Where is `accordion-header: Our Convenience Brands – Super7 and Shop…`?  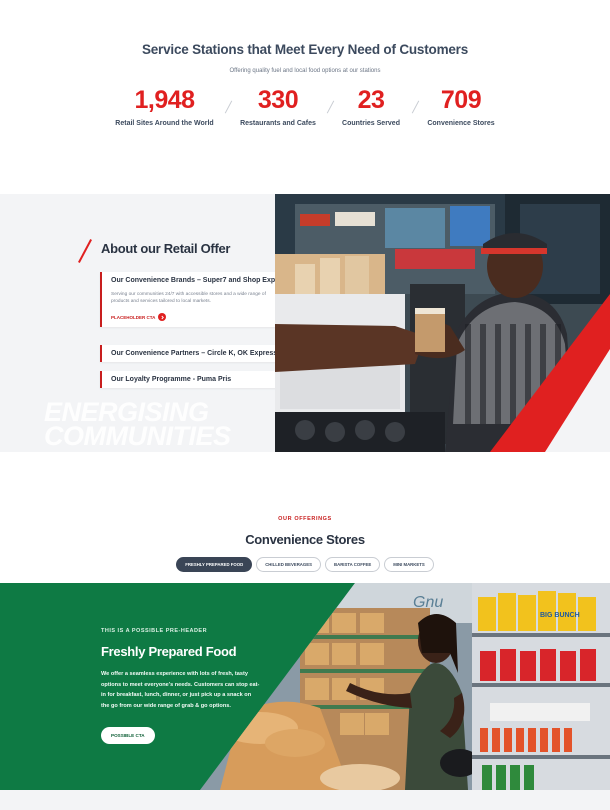 accordion-header: Our Convenience Brands – Super7 and Shop… is located at coordinates (200, 280).